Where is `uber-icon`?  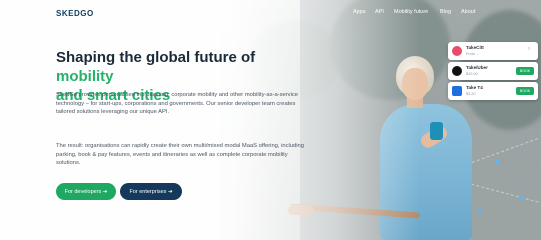 uber-icon is located at coordinates (457, 71).